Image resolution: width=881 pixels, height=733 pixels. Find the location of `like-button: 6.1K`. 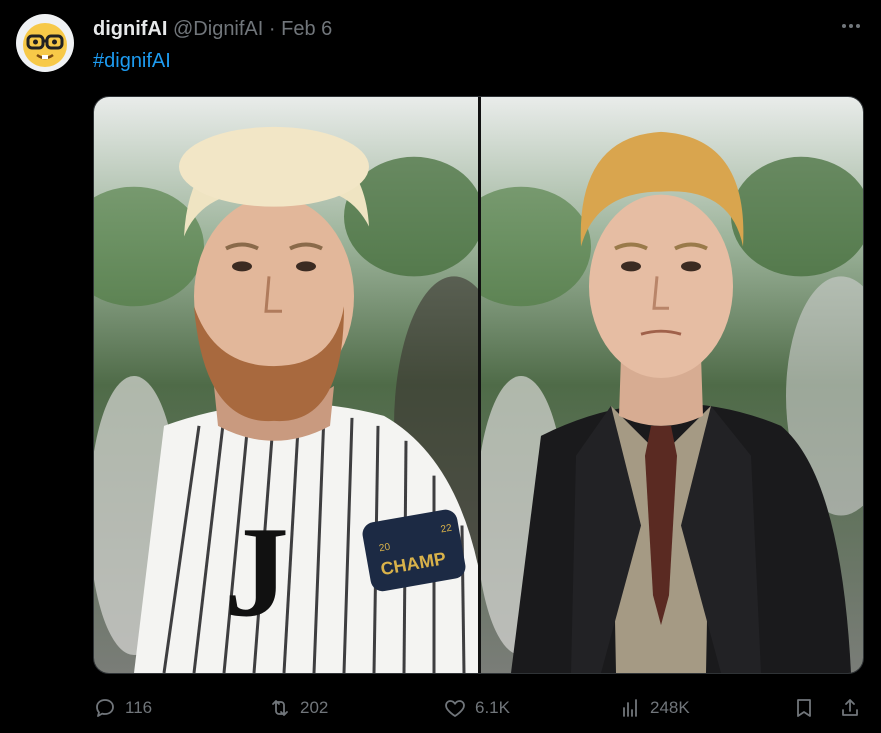

like-button: 6.1K is located at coordinates (476, 708).